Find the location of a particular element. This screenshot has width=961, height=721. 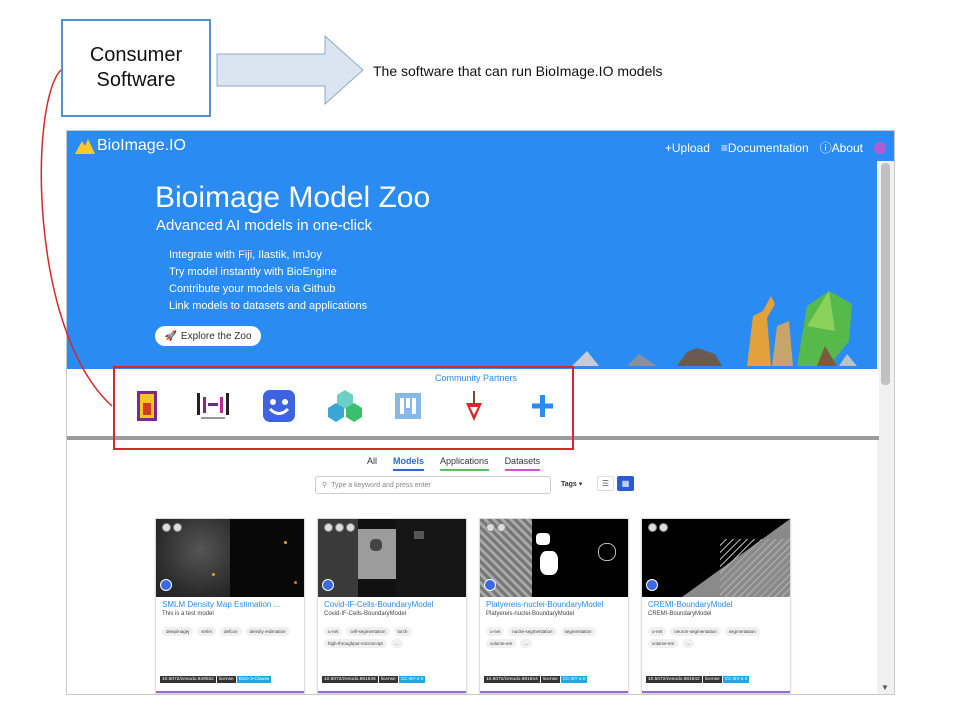

model-badges: 10.5072/zenodo.881846 license CC-BY-4.0 is located at coordinates (374, 679).